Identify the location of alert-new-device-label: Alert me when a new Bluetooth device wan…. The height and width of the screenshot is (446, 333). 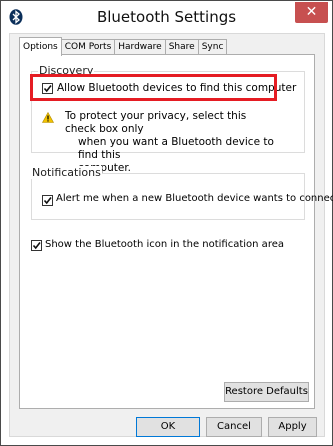
(194, 198).